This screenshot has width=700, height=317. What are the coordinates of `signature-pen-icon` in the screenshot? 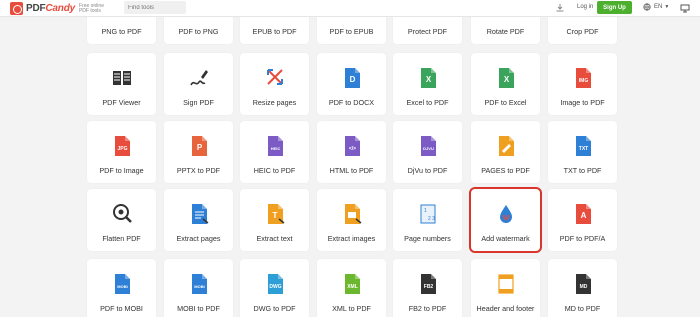 It's located at (198, 78).